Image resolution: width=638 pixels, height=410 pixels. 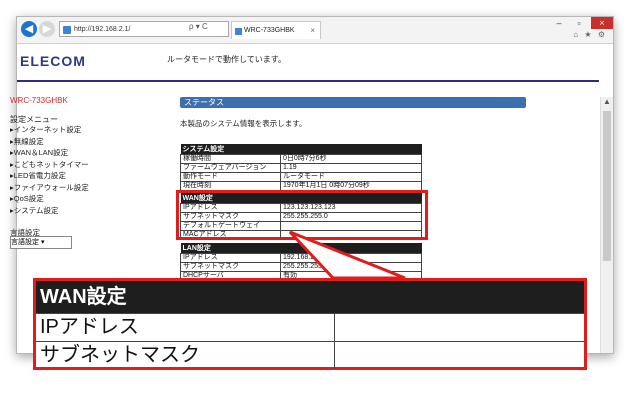 What do you see at coordinates (347, 255) in the screenshot?
I see `callout-pointer` at bounding box center [347, 255].